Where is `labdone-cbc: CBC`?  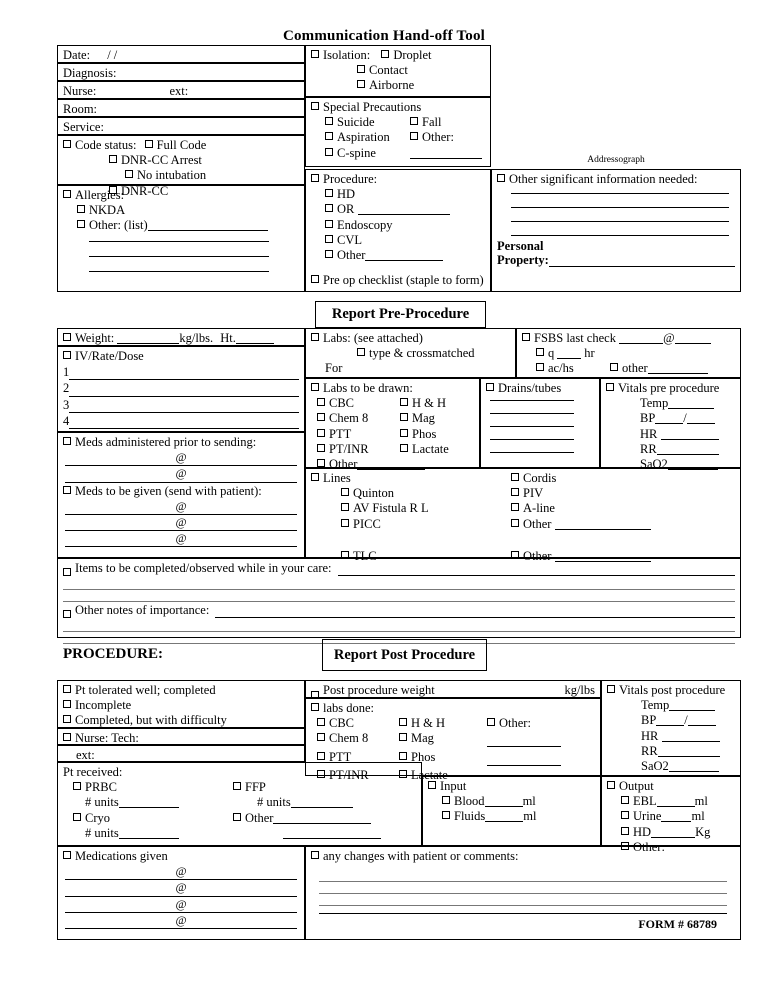
labdone-cbc: CBC is located at coordinates (355, 723).